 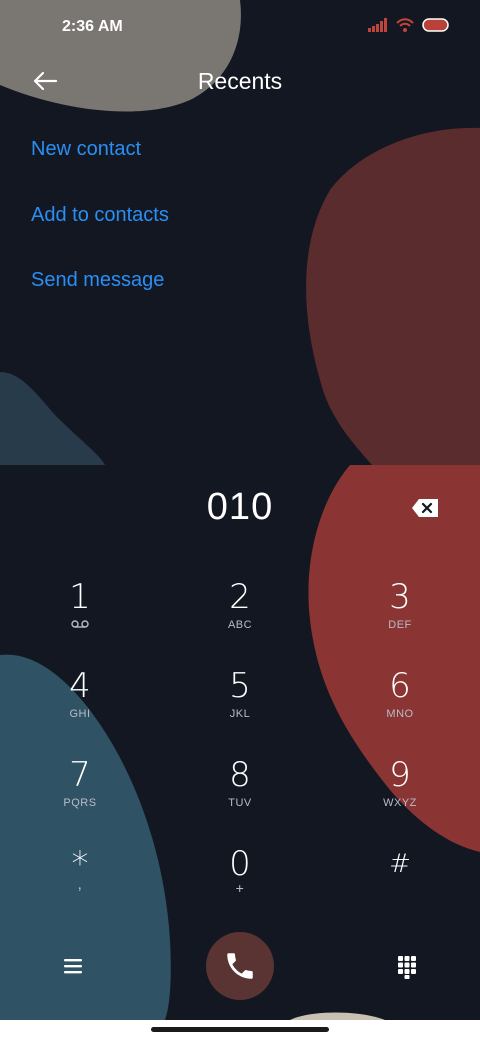 I want to click on backspace-icon, so click(x=425, y=508).